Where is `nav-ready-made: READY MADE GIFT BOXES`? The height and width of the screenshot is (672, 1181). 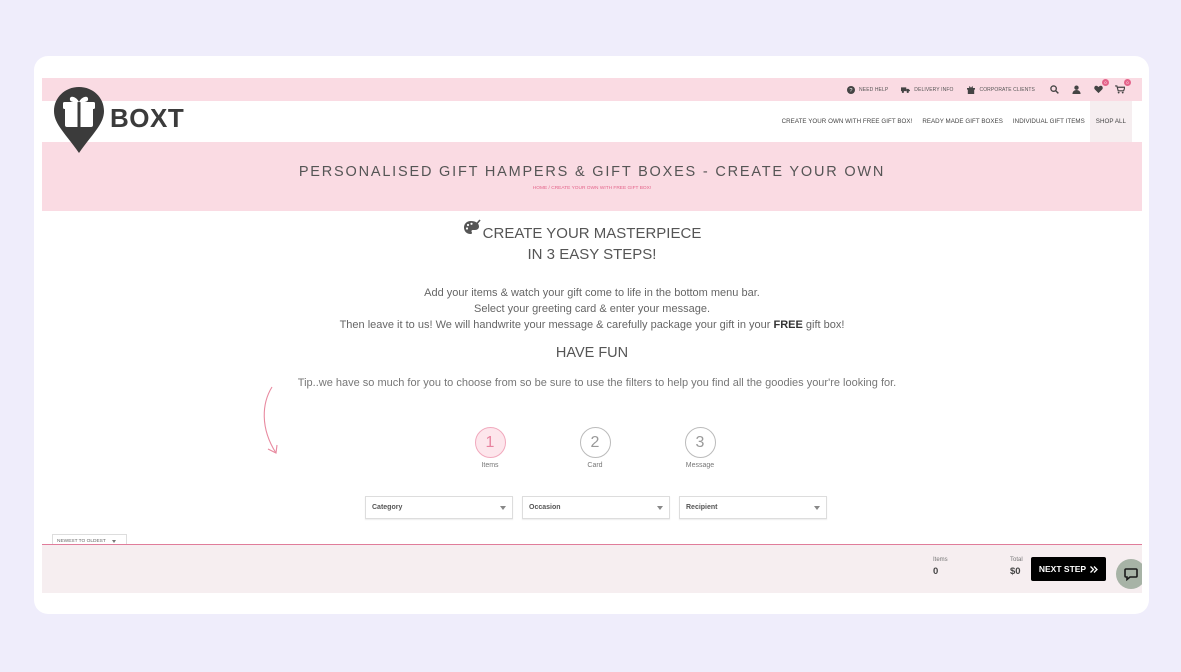
nav-ready-made: READY MADE GIFT BOXES is located at coordinates (962, 121).